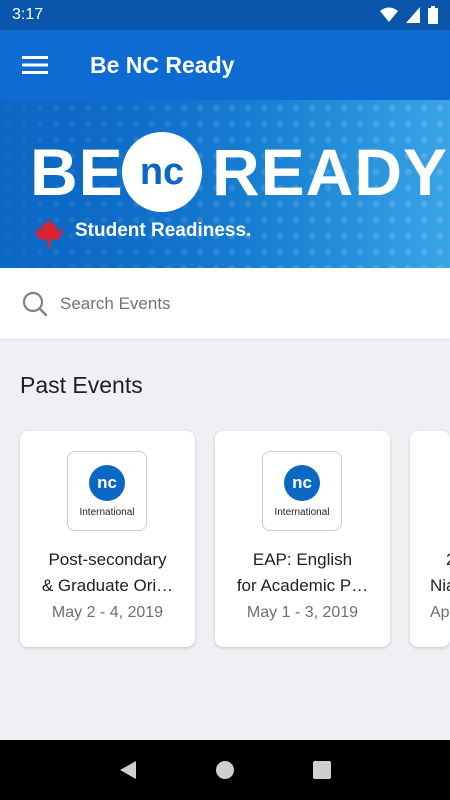  What do you see at coordinates (413, 15) in the screenshot?
I see `signal-icon` at bounding box center [413, 15].